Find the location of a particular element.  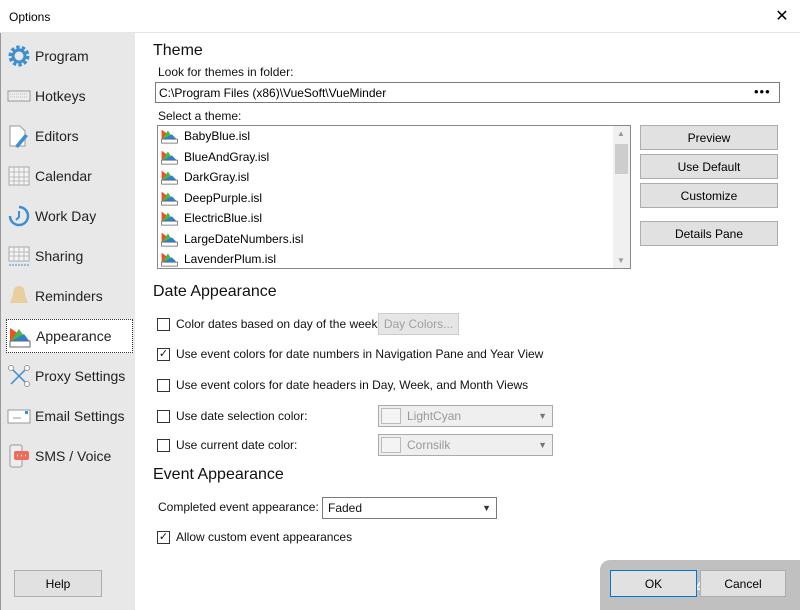

gear-icon is located at coordinates (19, 56).